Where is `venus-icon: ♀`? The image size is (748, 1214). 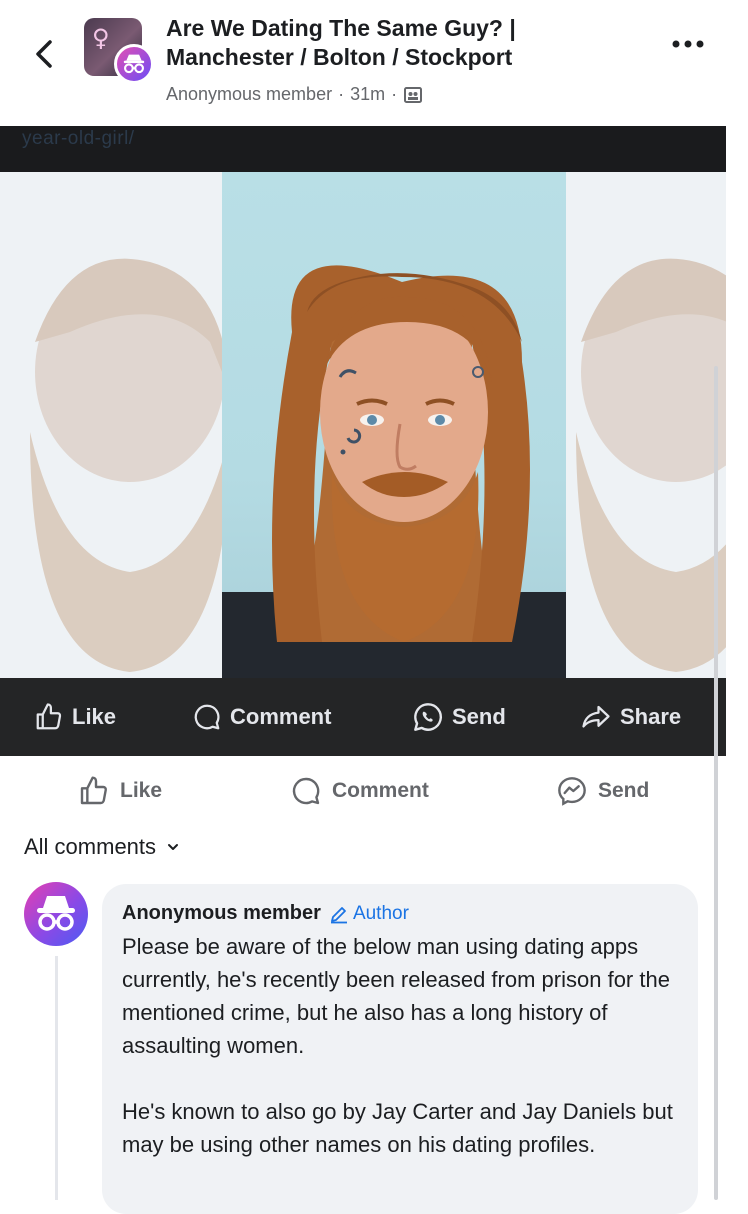
venus-icon: ♀ is located at coordinates (101, 38).